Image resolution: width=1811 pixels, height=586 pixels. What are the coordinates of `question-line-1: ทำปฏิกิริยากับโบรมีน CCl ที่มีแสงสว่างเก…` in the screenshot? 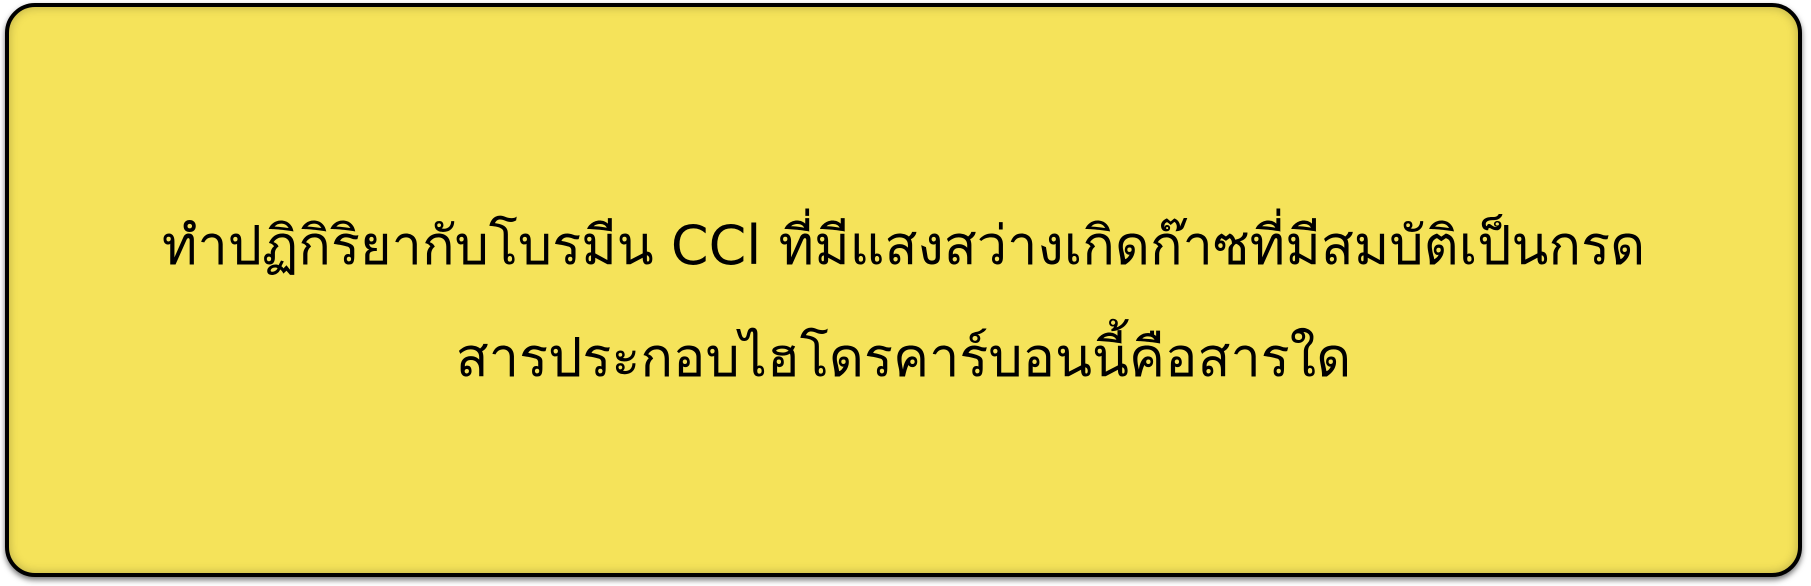 It's located at (903, 245).